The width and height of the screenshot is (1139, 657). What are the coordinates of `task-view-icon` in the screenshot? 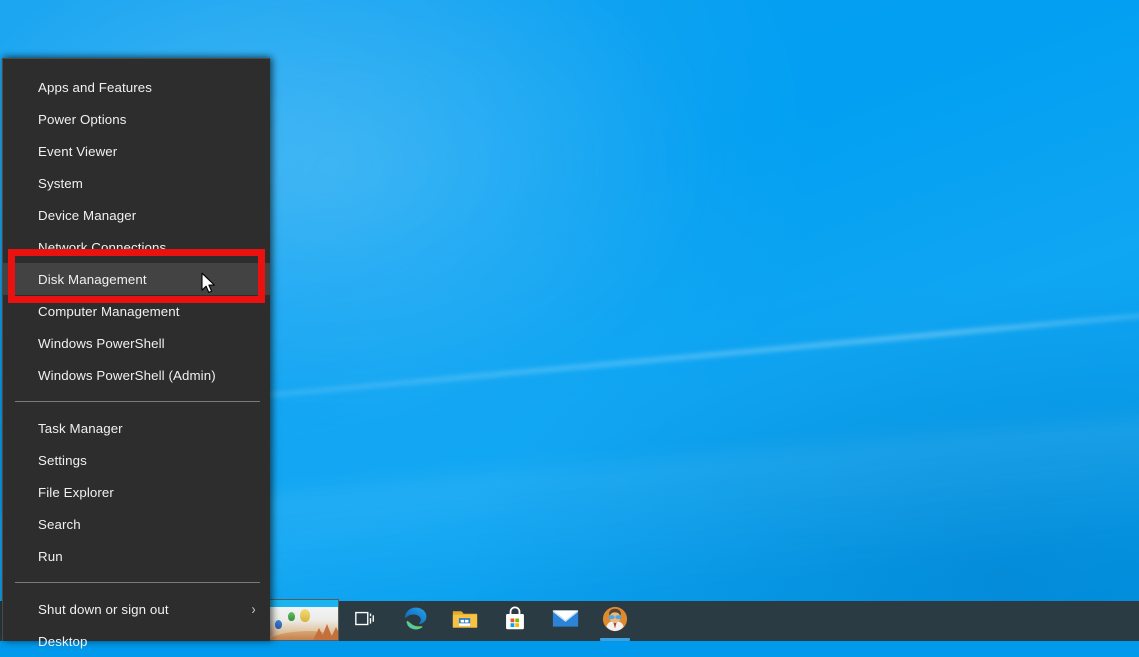 It's located at (365, 621).